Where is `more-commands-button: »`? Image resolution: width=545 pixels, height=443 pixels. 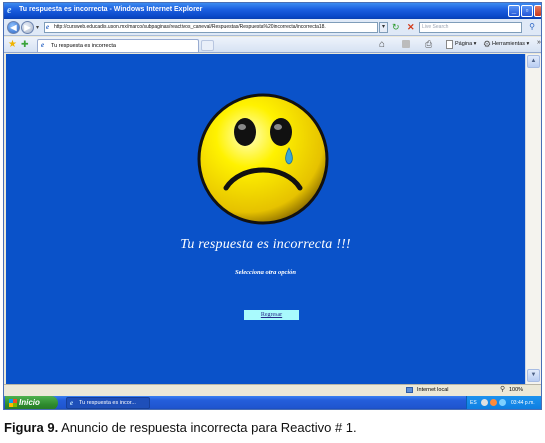 more-commands-button: » is located at coordinates (539, 42).